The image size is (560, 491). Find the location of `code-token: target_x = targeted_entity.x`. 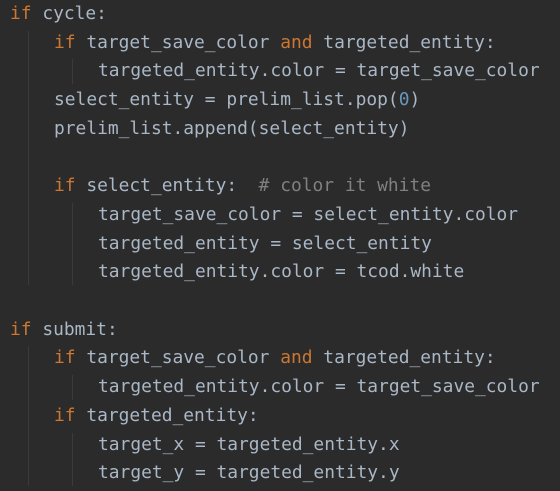

code-token: target_x = targeted_entity.x is located at coordinates (249, 444).